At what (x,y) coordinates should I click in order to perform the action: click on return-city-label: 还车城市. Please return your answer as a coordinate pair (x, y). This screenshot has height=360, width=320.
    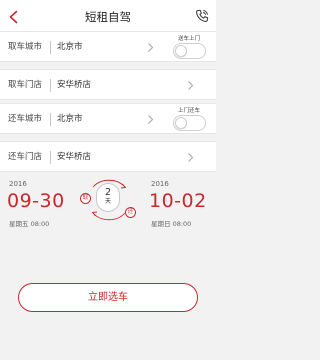
    Looking at the image, I should click on (25, 119).